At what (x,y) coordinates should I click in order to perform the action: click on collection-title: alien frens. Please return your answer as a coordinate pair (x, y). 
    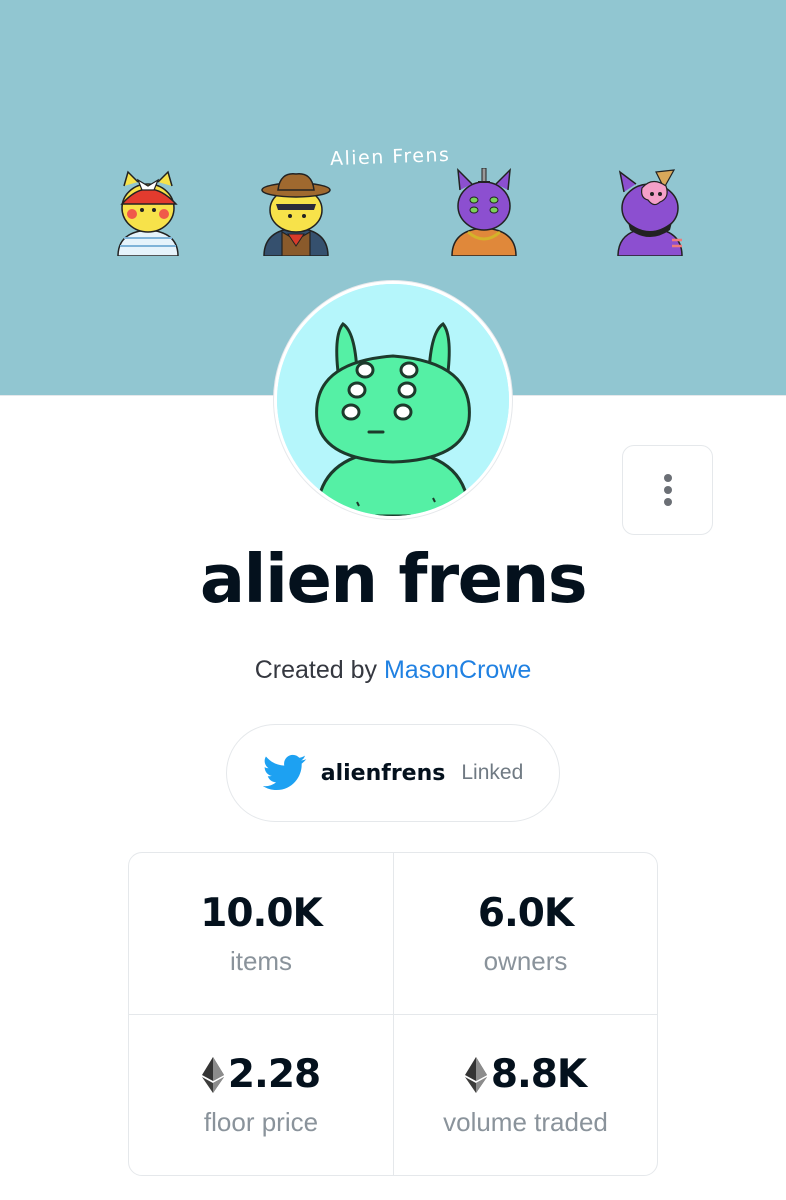
    Looking at the image, I should click on (393, 579).